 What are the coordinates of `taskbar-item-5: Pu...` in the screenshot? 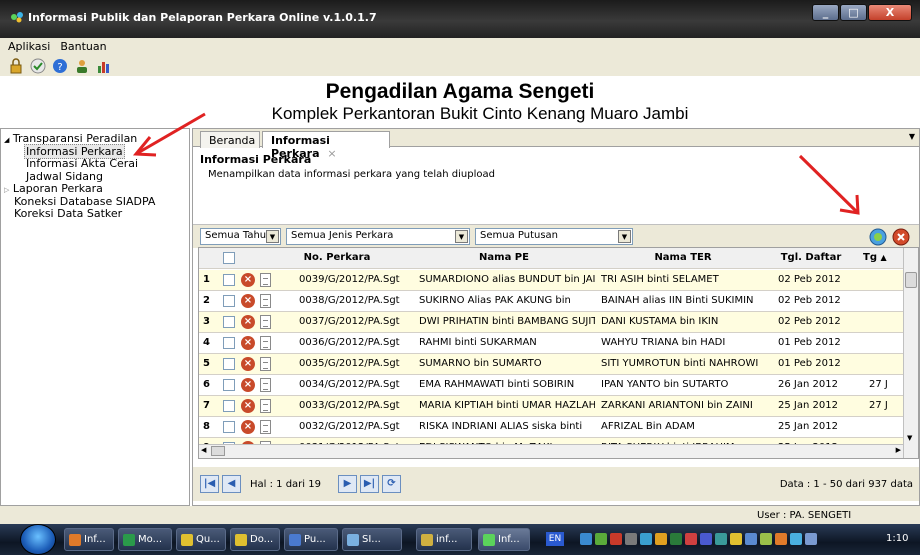 It's located at (311, 539).